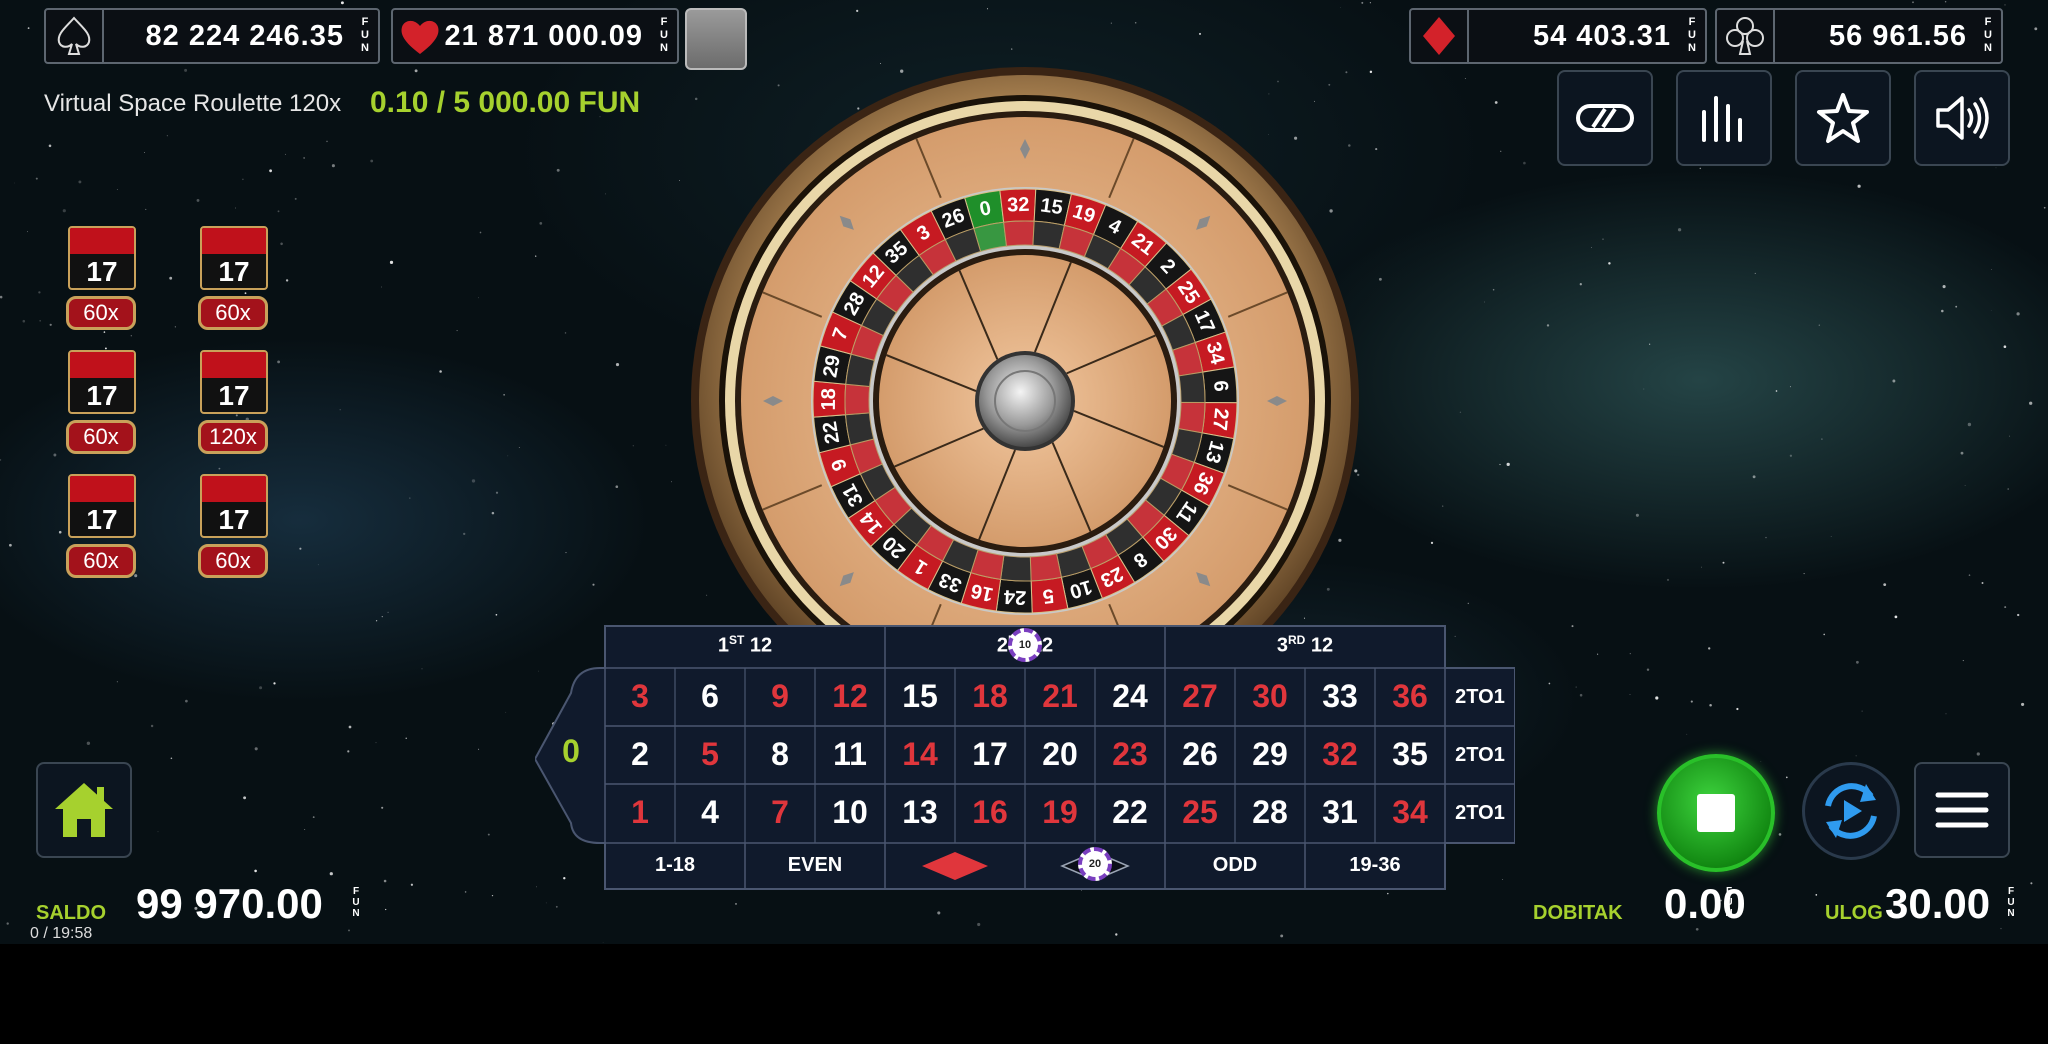 The image size is (2048, 1044). I want to click on number-cell-13: 13, so click(920, 812).